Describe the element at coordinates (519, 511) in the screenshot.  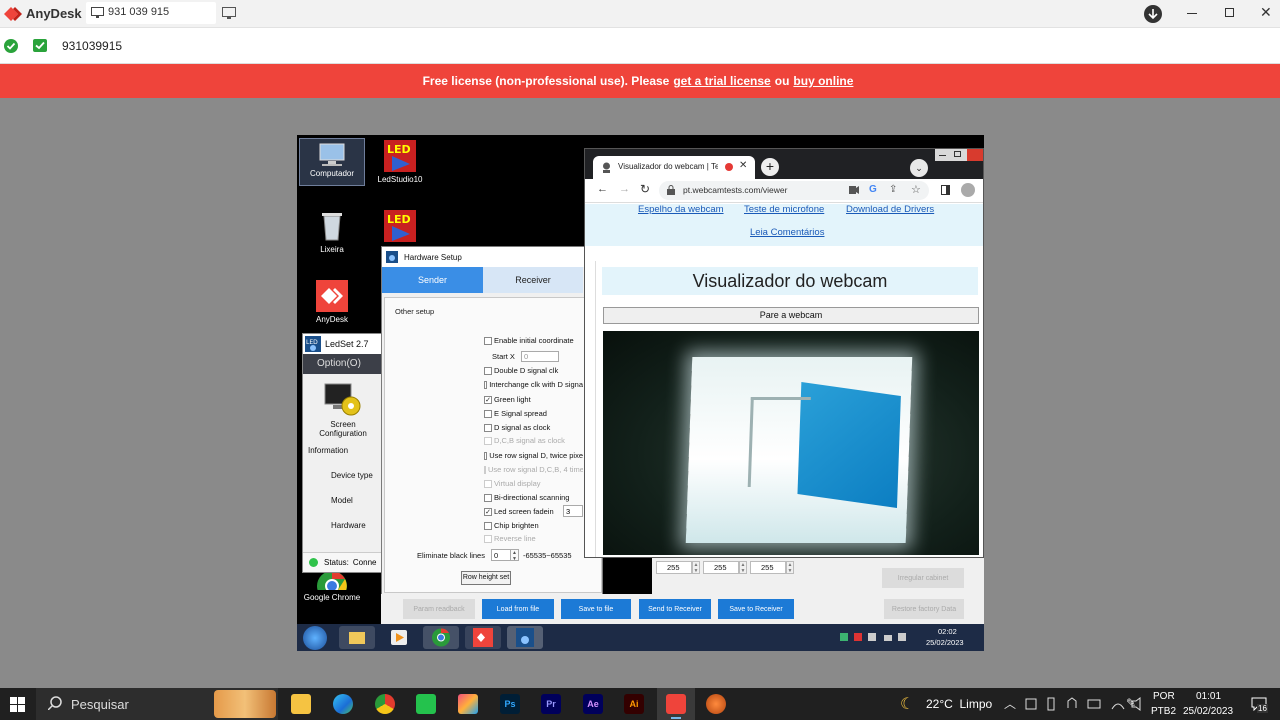
I see `checkbox-led-screen-fadein: ✓ Led screen fadein` at that location.